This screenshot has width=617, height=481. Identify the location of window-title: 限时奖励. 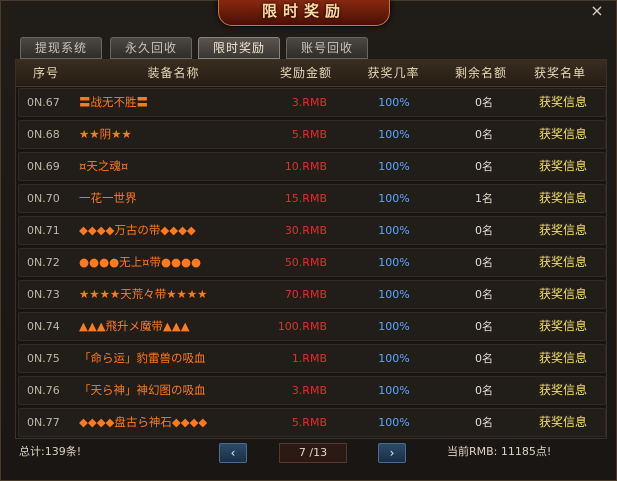
(303, 11).